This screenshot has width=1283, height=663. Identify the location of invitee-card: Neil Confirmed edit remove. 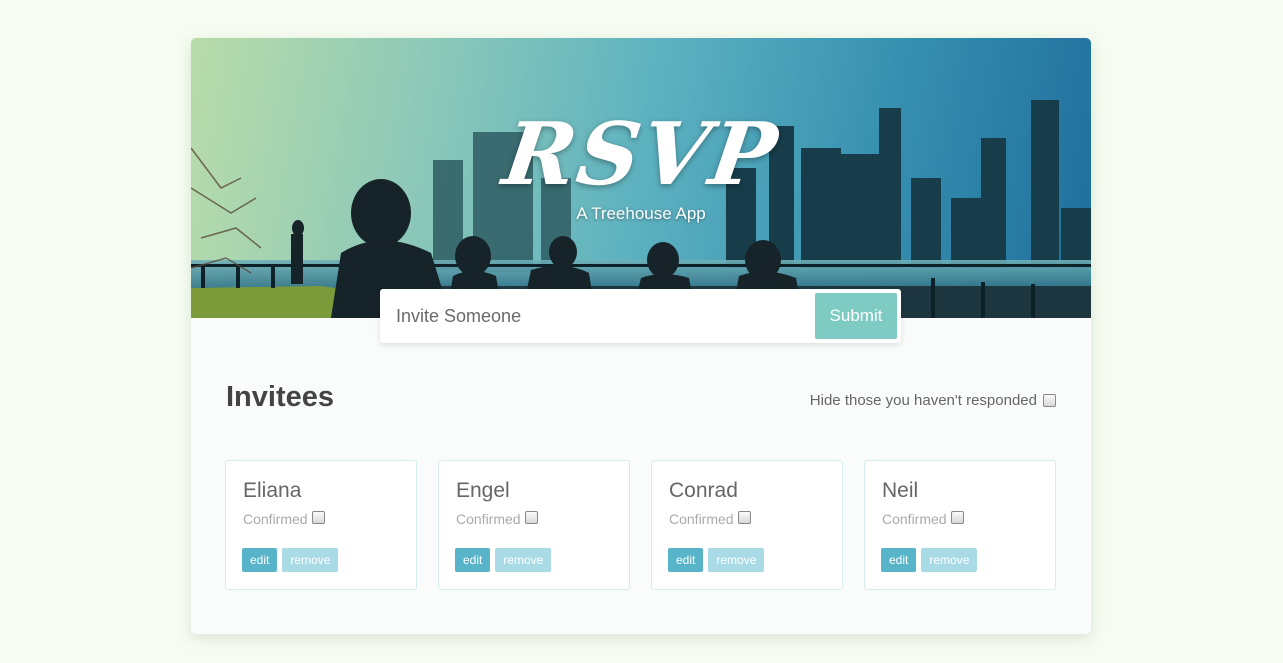
(960, 525).